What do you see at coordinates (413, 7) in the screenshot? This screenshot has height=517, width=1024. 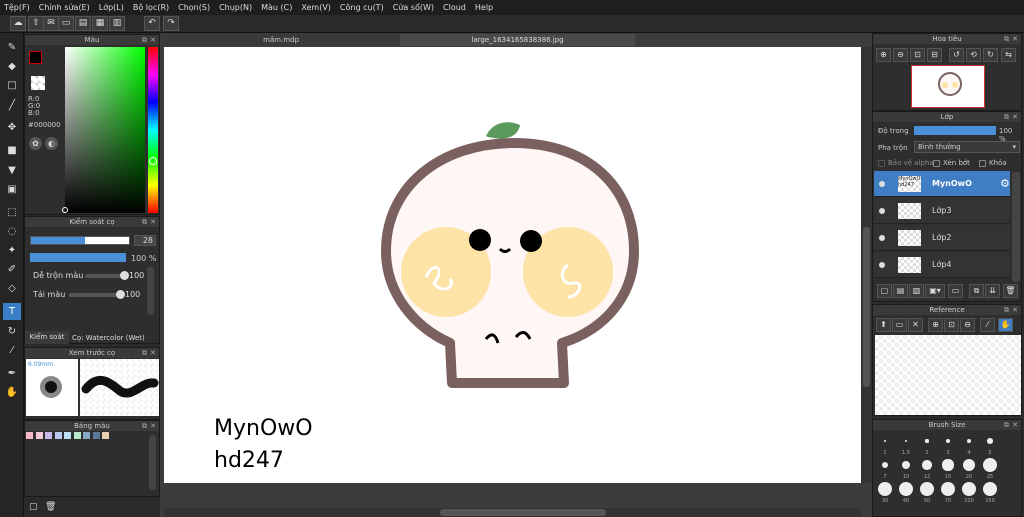 I see `menu-item-9: Cửa sổ(W)` at bounding box center [413, 7].